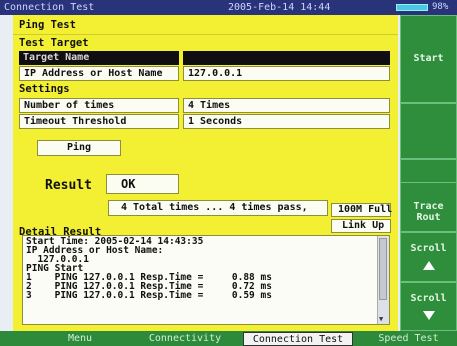  Describe the element at coordinates (428, 306) in the screenshot. I see `scroll-down-button: Scroll` at that location.